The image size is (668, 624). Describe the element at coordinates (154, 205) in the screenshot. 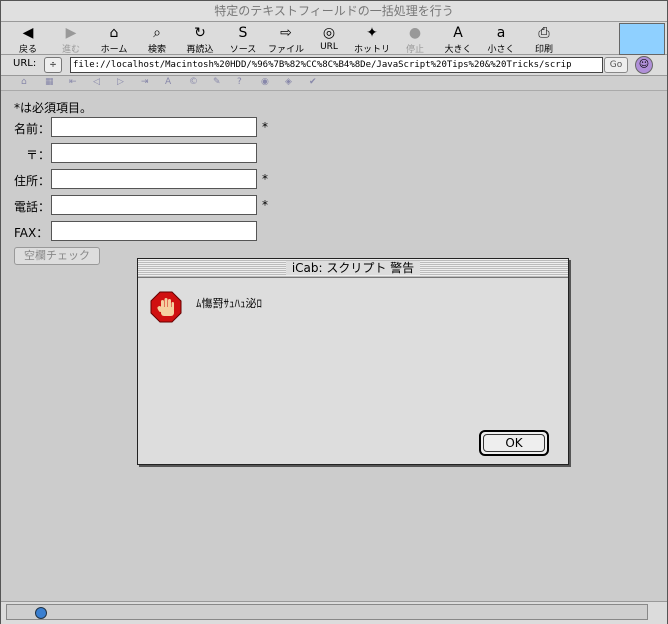

I see `phone-input` at that location.